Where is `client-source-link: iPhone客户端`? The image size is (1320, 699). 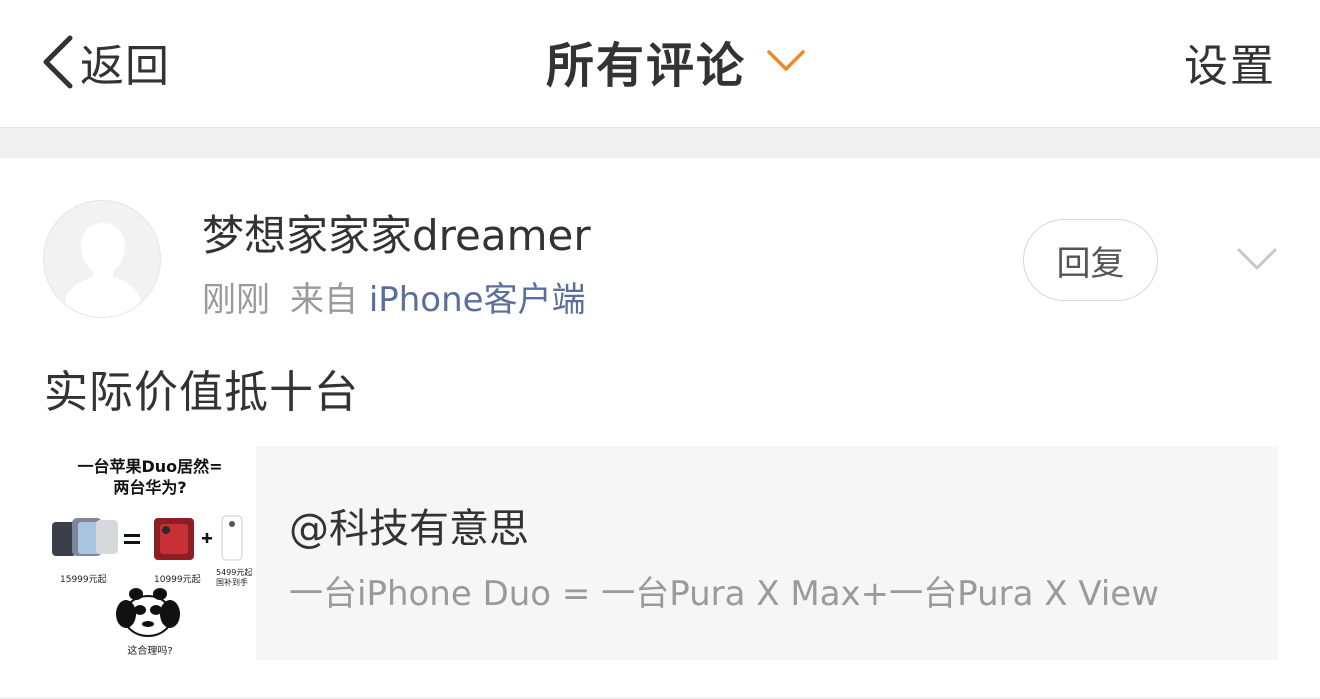 client-source-link: iPhone客户端 is located at coordinates (477, 300).